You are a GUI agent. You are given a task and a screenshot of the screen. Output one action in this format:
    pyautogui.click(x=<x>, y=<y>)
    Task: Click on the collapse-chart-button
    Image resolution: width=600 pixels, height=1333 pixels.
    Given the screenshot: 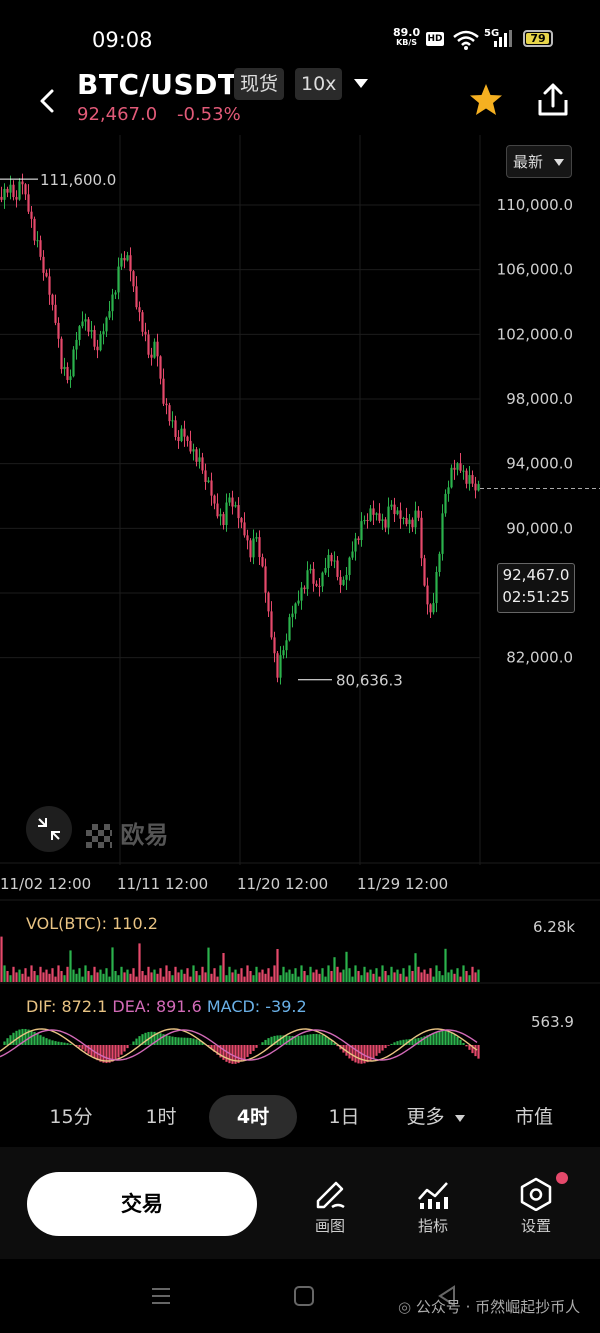 What is the action you would take?
    pyautogui.click(x=49, y=829)
    